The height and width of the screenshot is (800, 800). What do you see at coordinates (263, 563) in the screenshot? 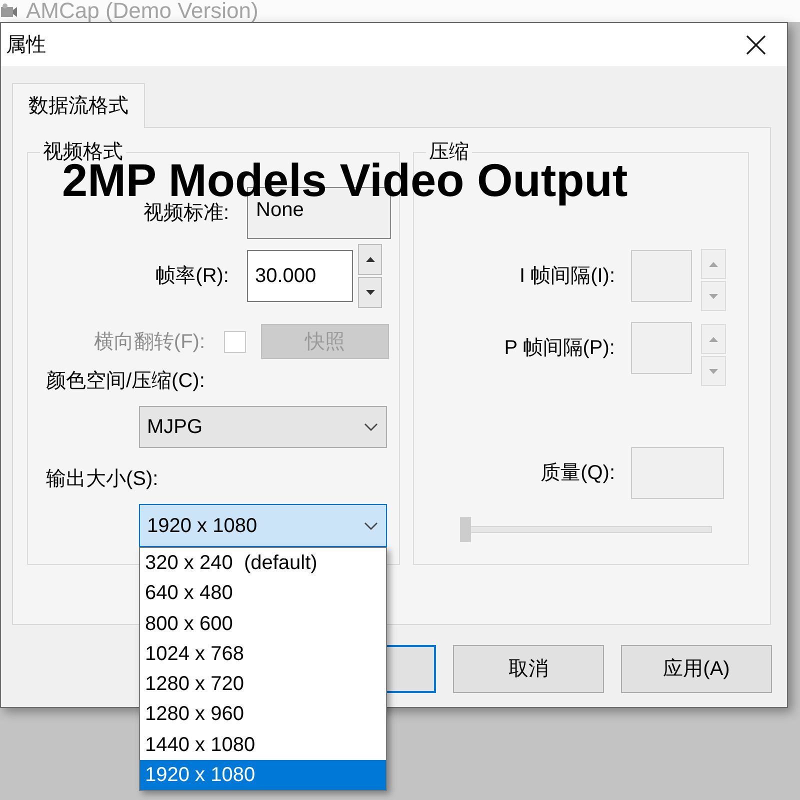
I see `dropdown-option: 320 x 240 (default)` at bounding box center [263, 563].